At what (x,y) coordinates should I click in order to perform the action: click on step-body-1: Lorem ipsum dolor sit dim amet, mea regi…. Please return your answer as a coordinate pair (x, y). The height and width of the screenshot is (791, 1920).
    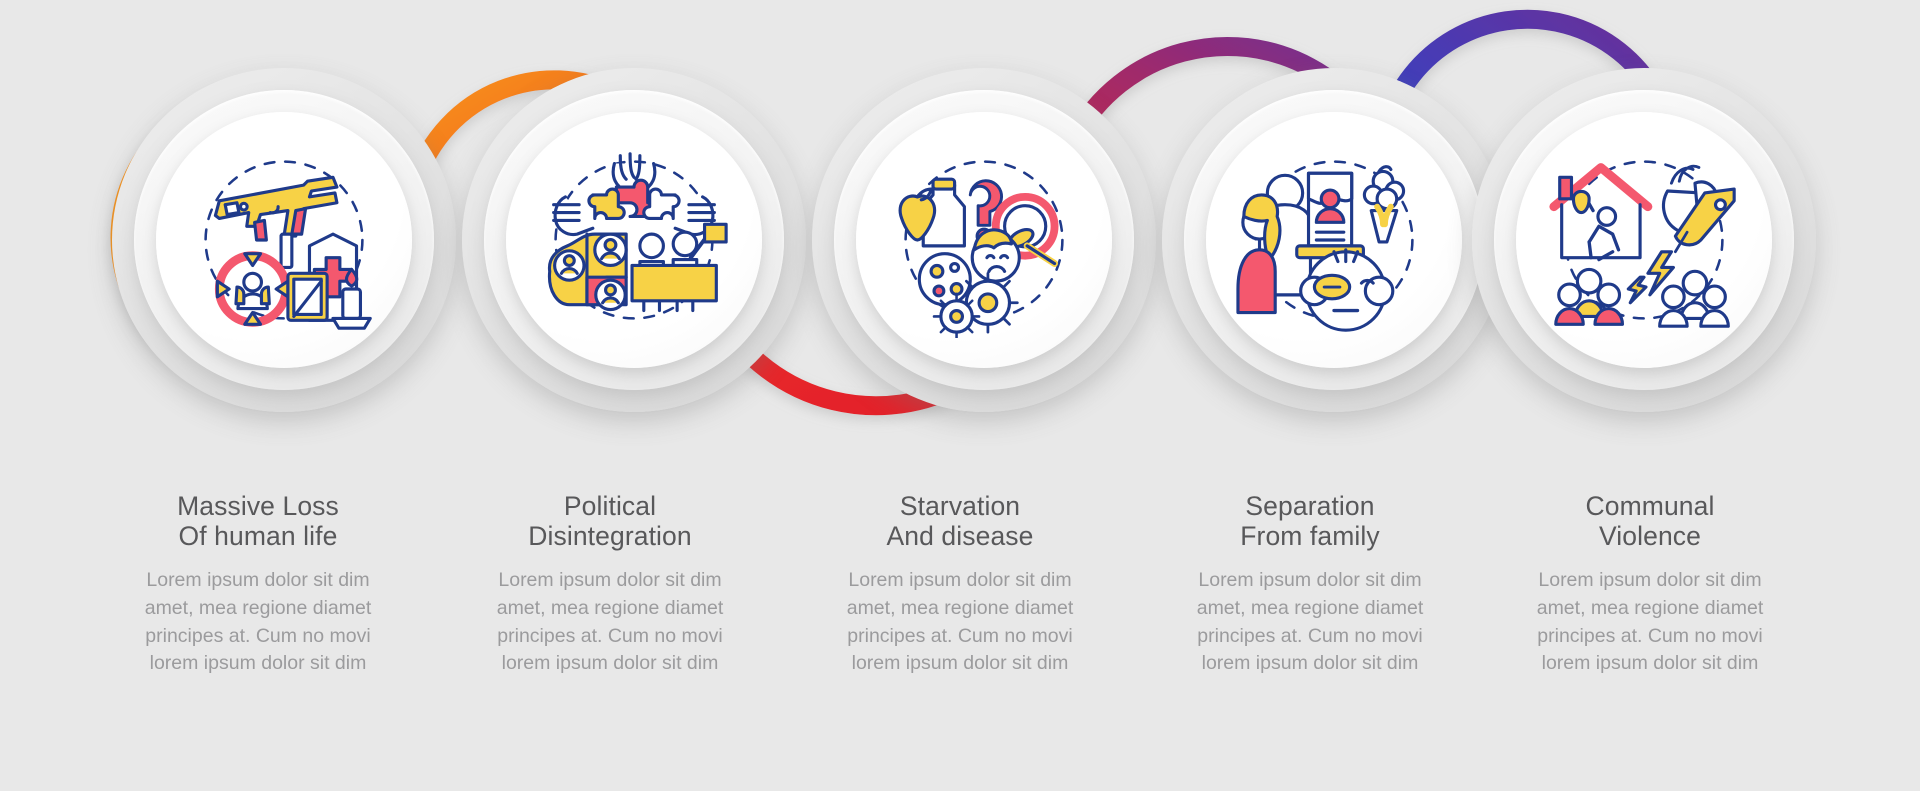
    Looking at the image, I should click on (258, 622).